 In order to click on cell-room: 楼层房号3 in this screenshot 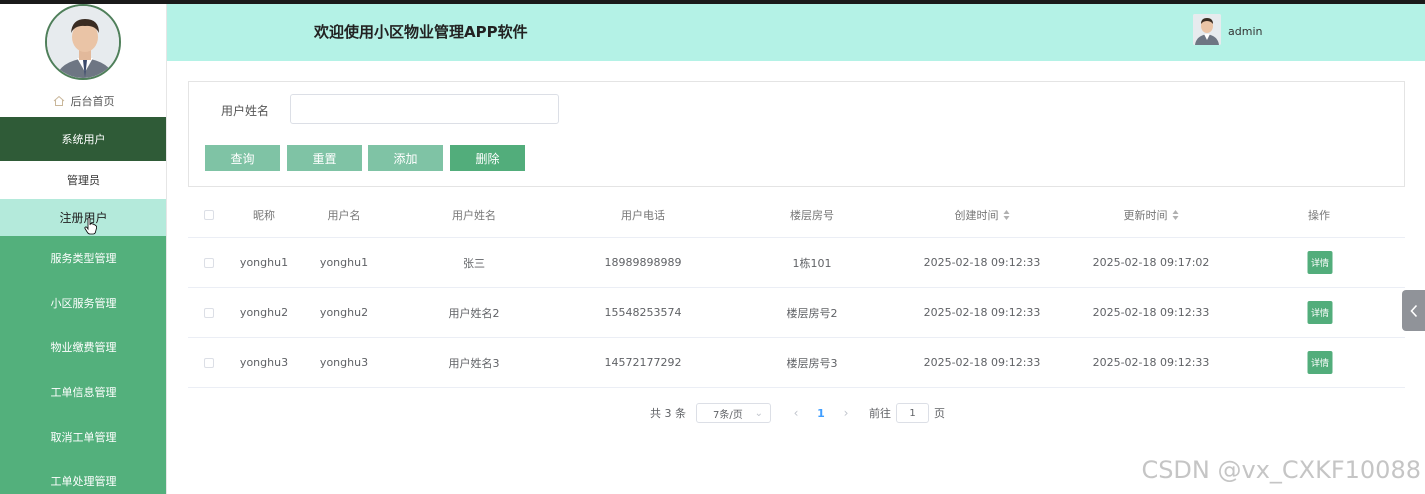, I will do `click(812, 363)`.